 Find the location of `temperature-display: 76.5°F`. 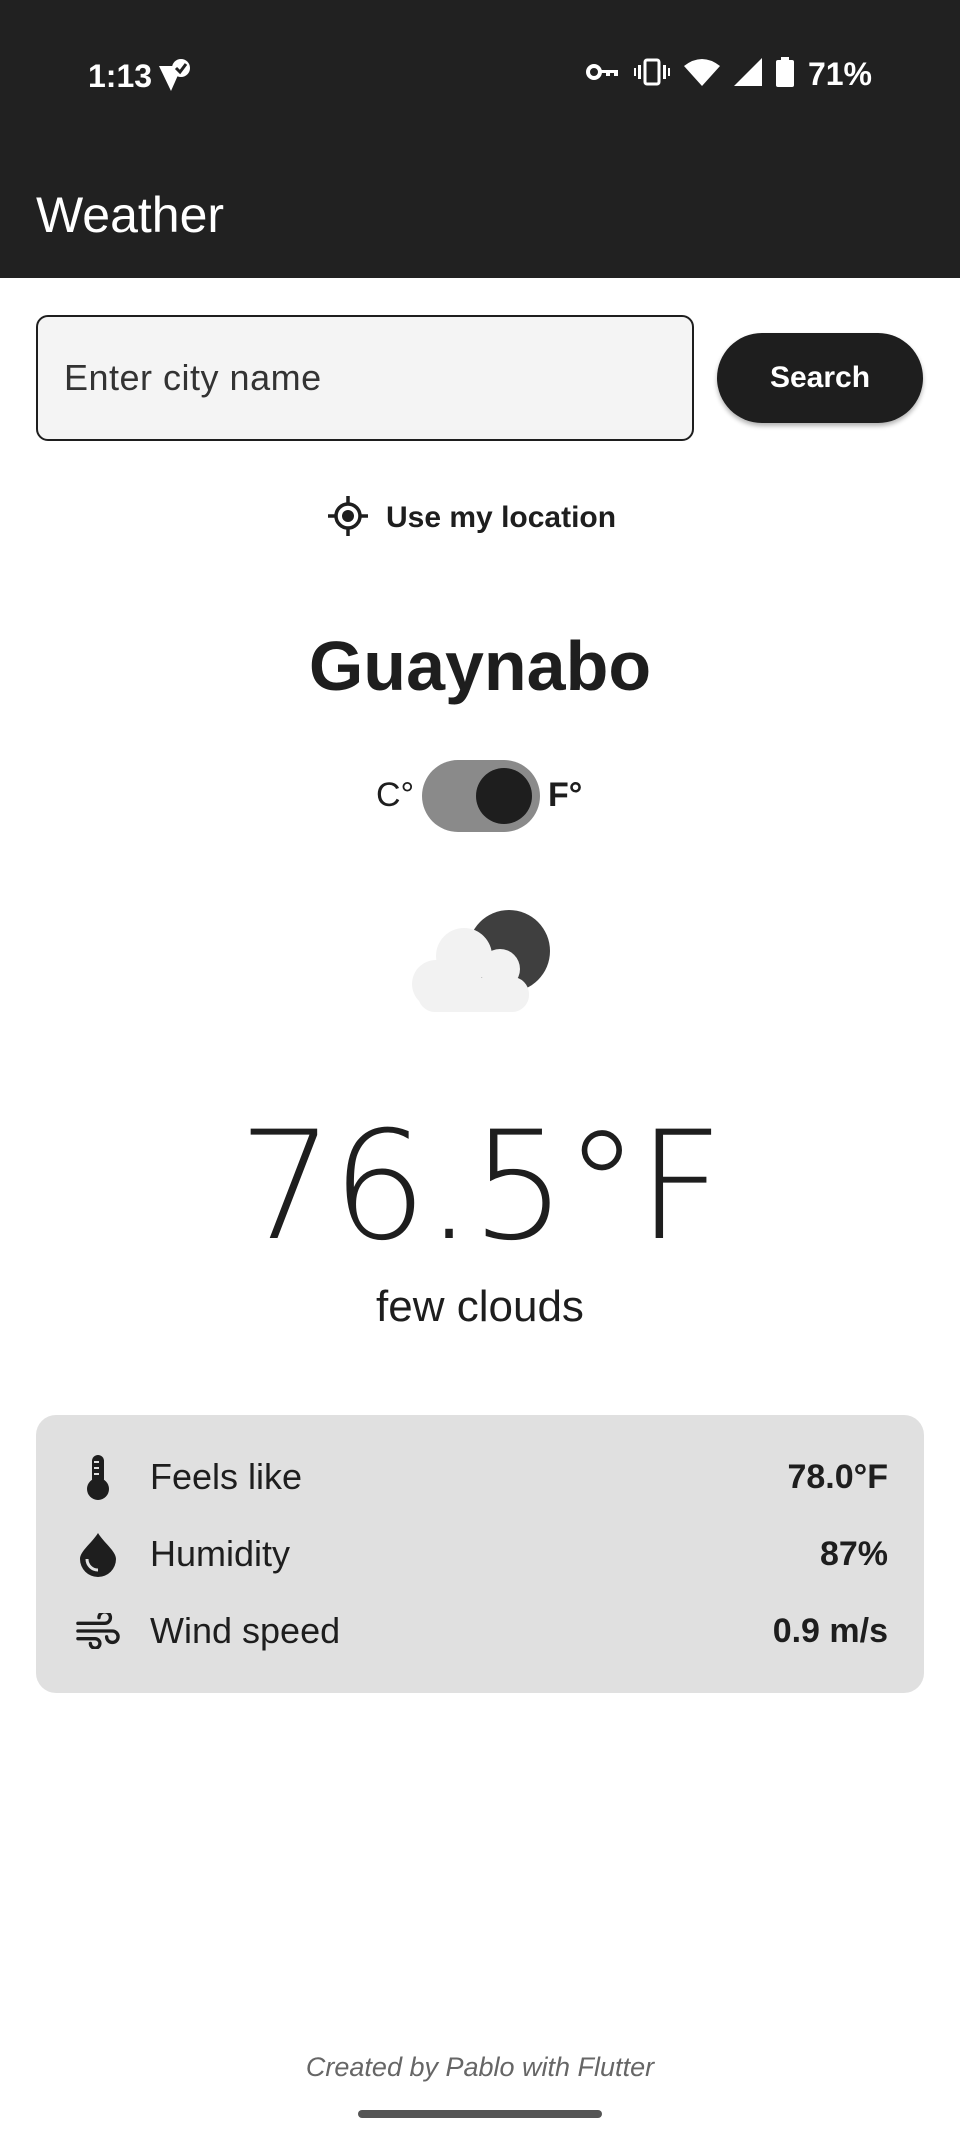

temperature-display: 76.5°F is located at coordinates (480, 1187).